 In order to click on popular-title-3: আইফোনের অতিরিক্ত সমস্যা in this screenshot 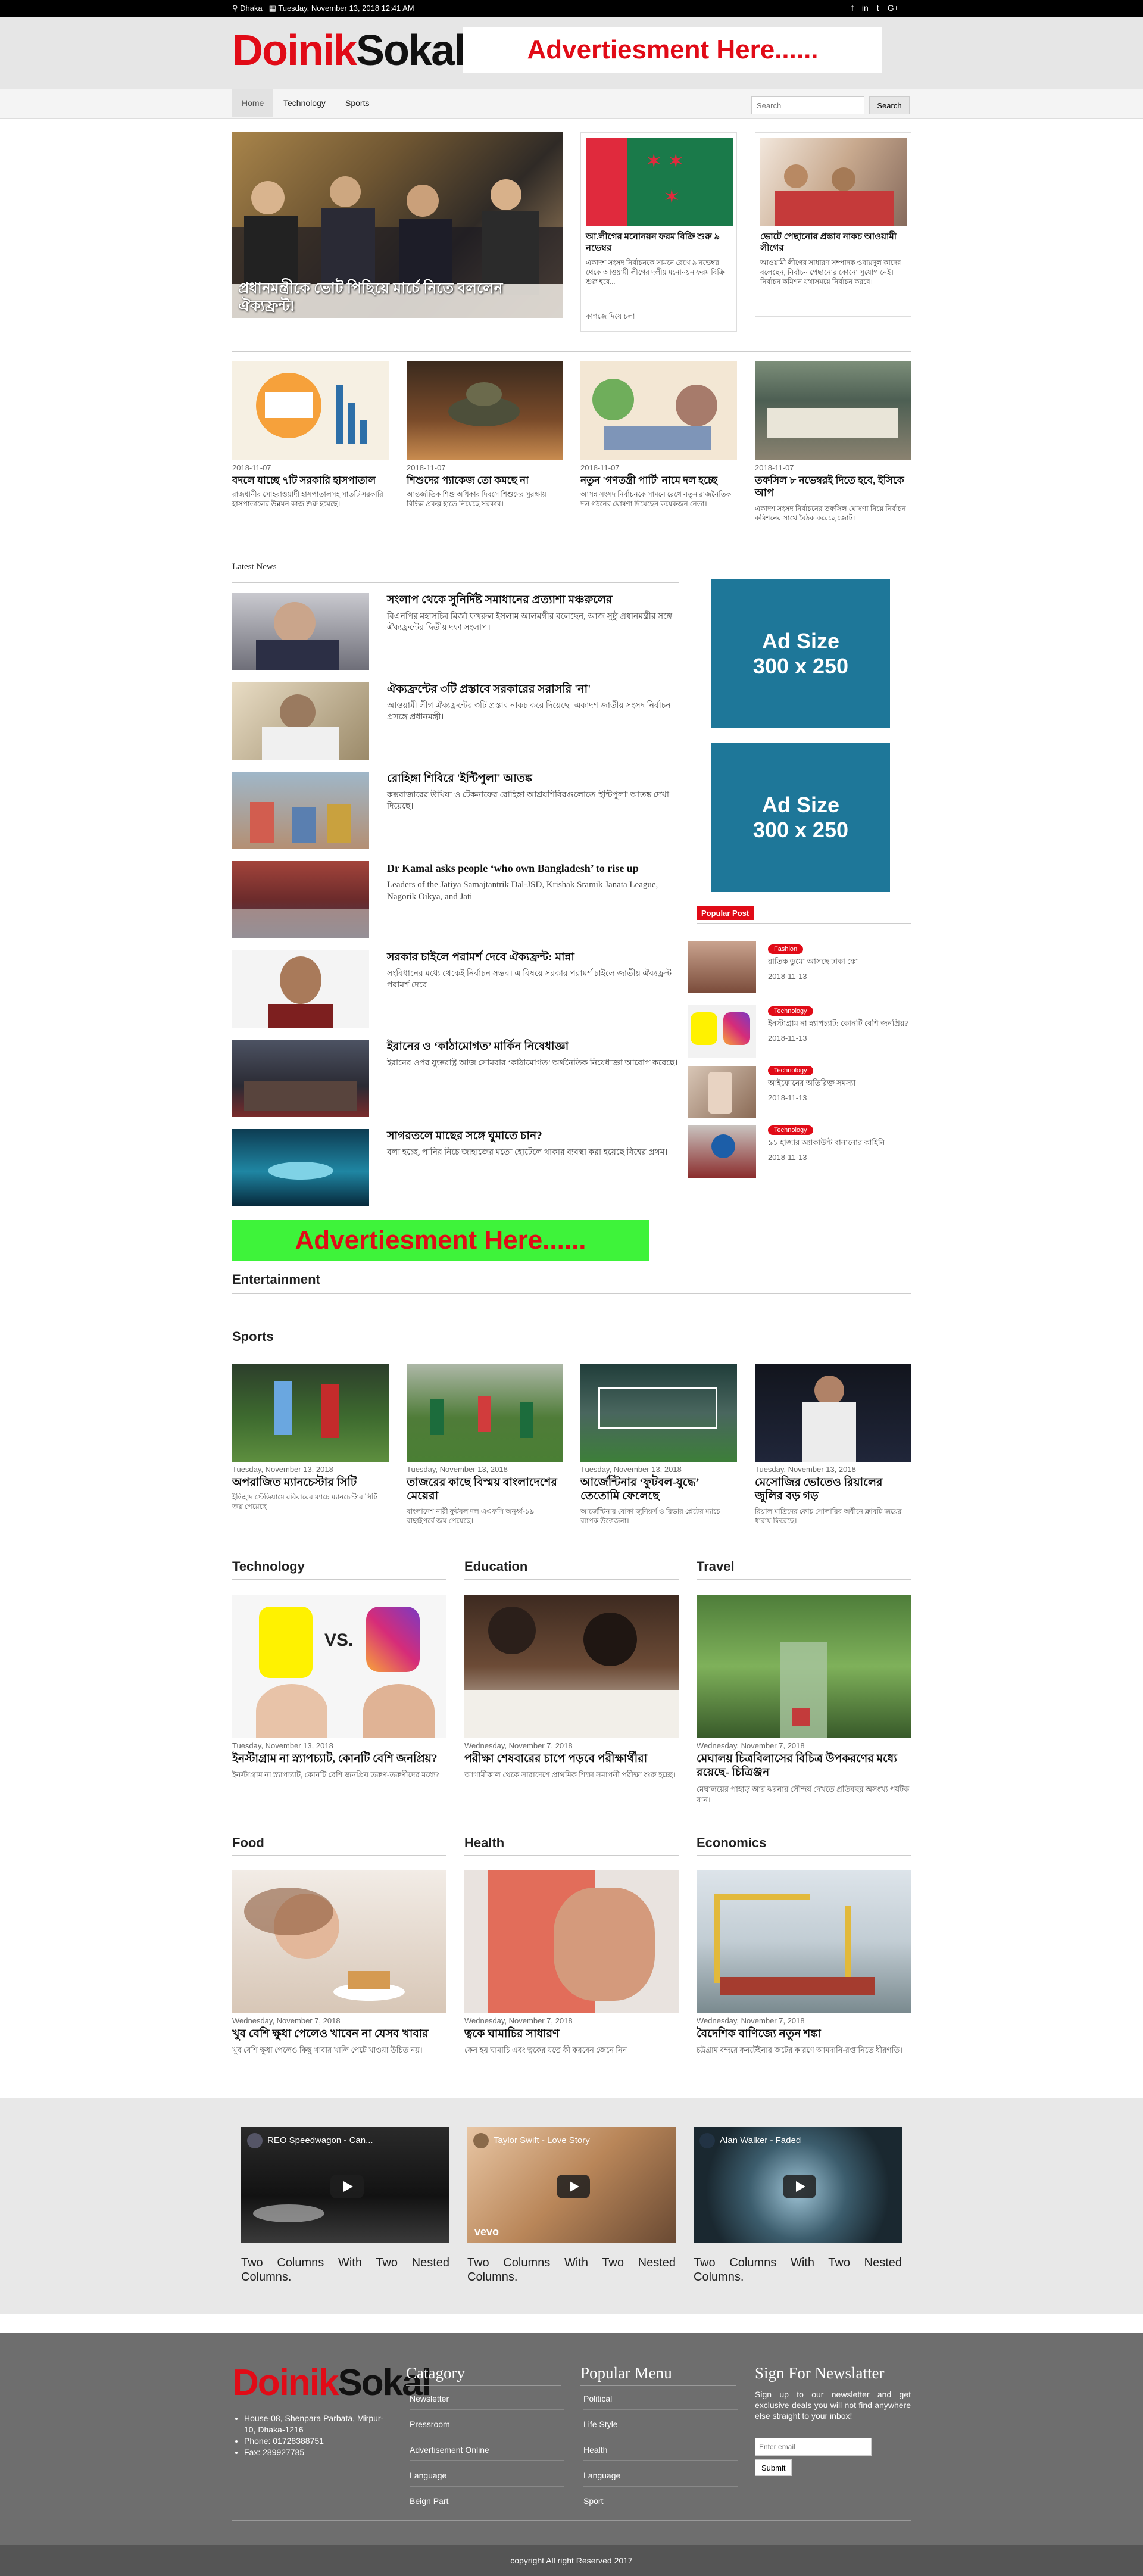, I will do `click(839, 1084)`.